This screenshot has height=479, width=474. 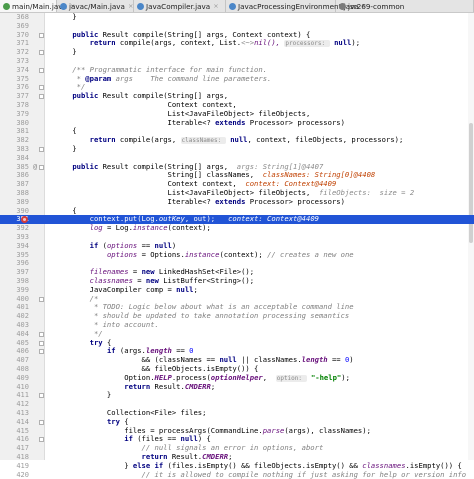 I want to click on line-number: 399, so click(x=14, y=290).